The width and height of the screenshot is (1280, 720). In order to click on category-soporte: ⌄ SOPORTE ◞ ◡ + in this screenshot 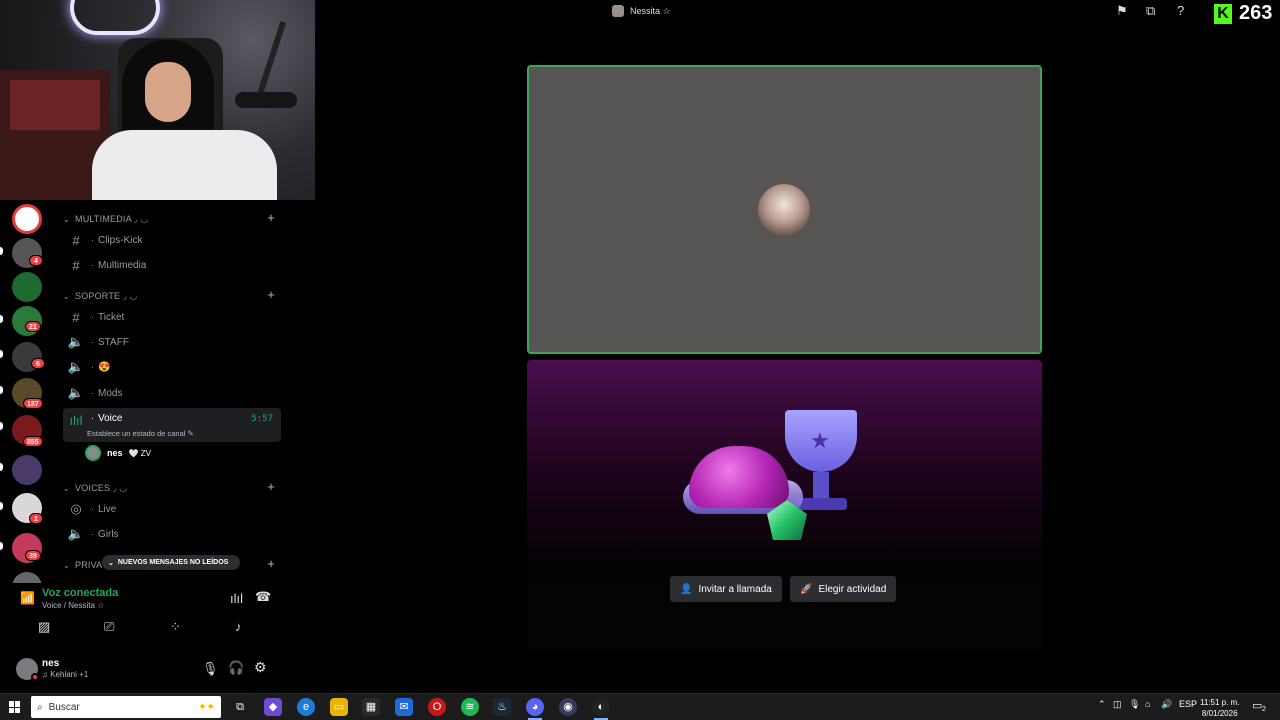, I will do `click(170, 296)`.